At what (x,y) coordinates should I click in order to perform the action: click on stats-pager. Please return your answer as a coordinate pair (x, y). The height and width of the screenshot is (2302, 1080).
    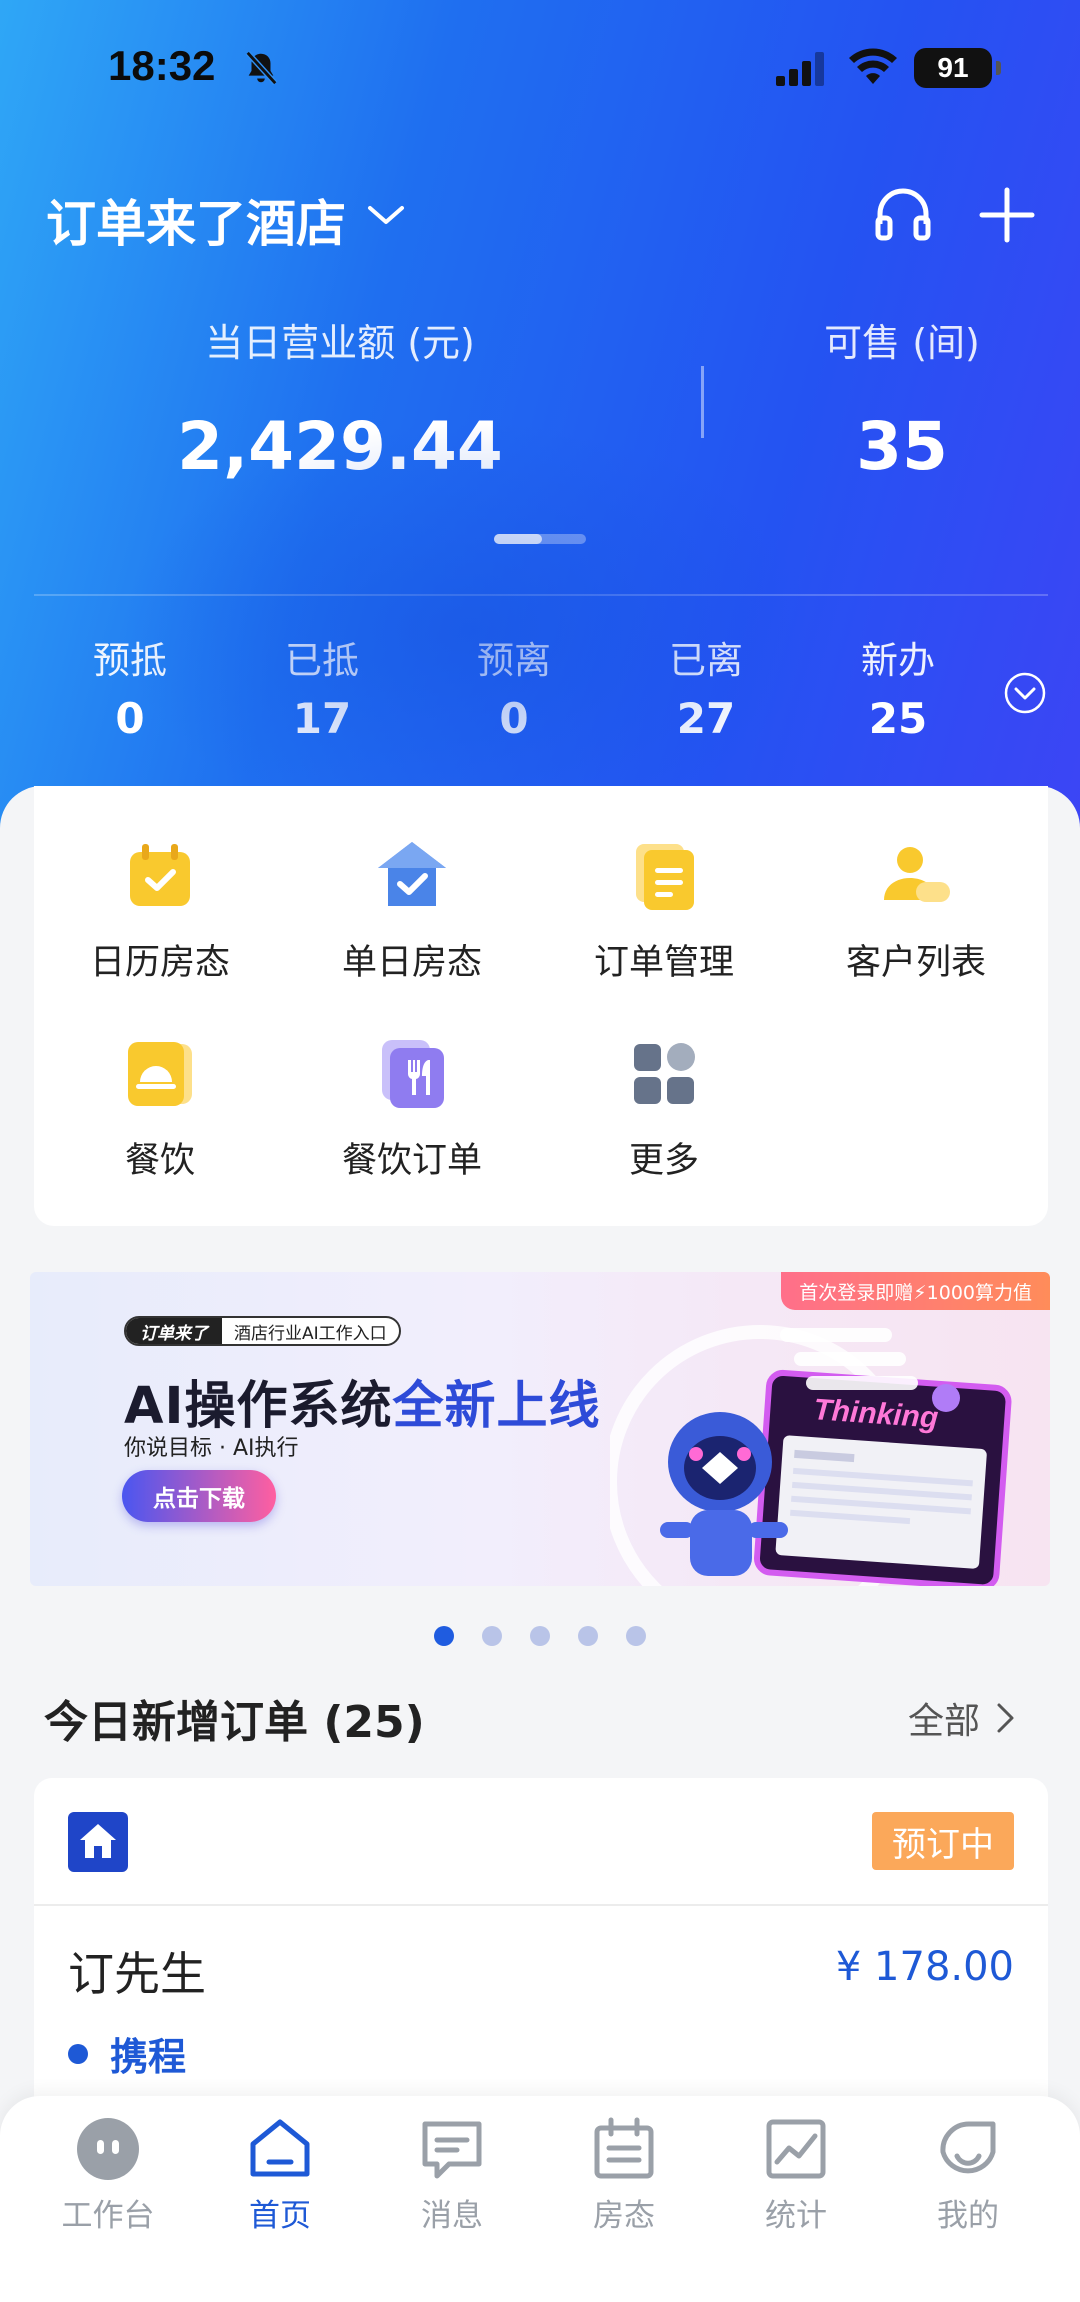
    Looking at the image, I should click on (540, 539).